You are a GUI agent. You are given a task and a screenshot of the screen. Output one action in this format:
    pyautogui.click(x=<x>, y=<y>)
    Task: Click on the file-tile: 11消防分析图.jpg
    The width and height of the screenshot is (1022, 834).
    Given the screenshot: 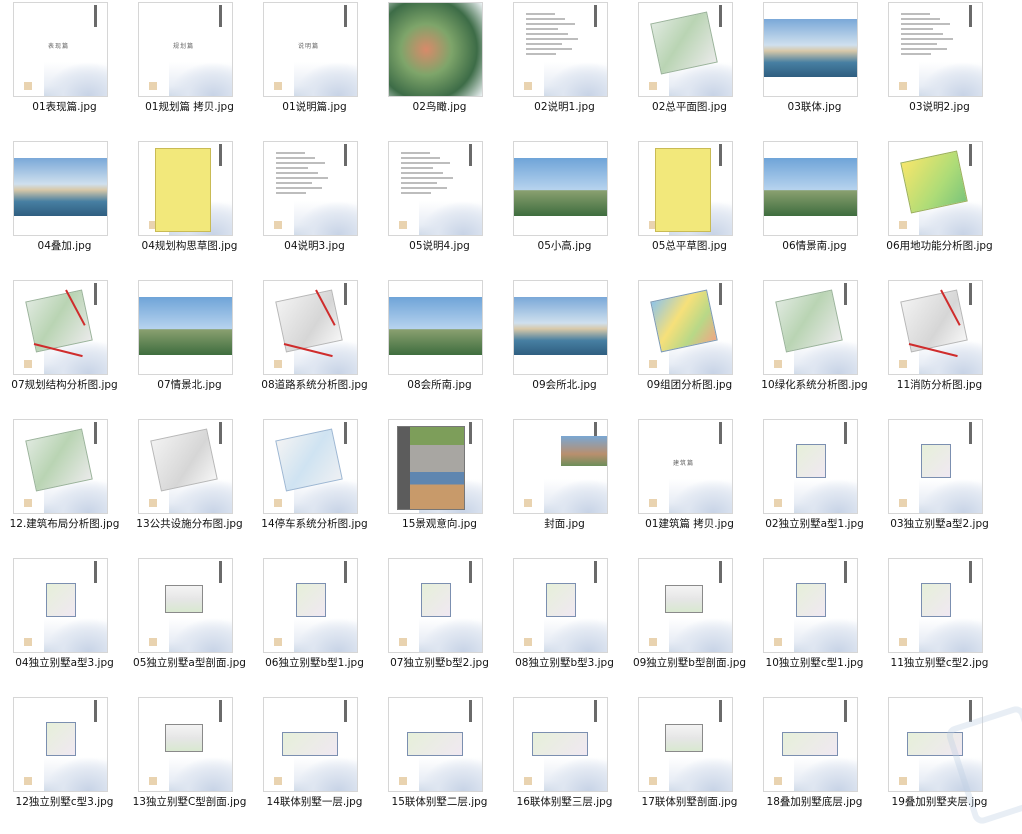 What is the action you would take?
    pyautogui.click(x=939, y=347)
    